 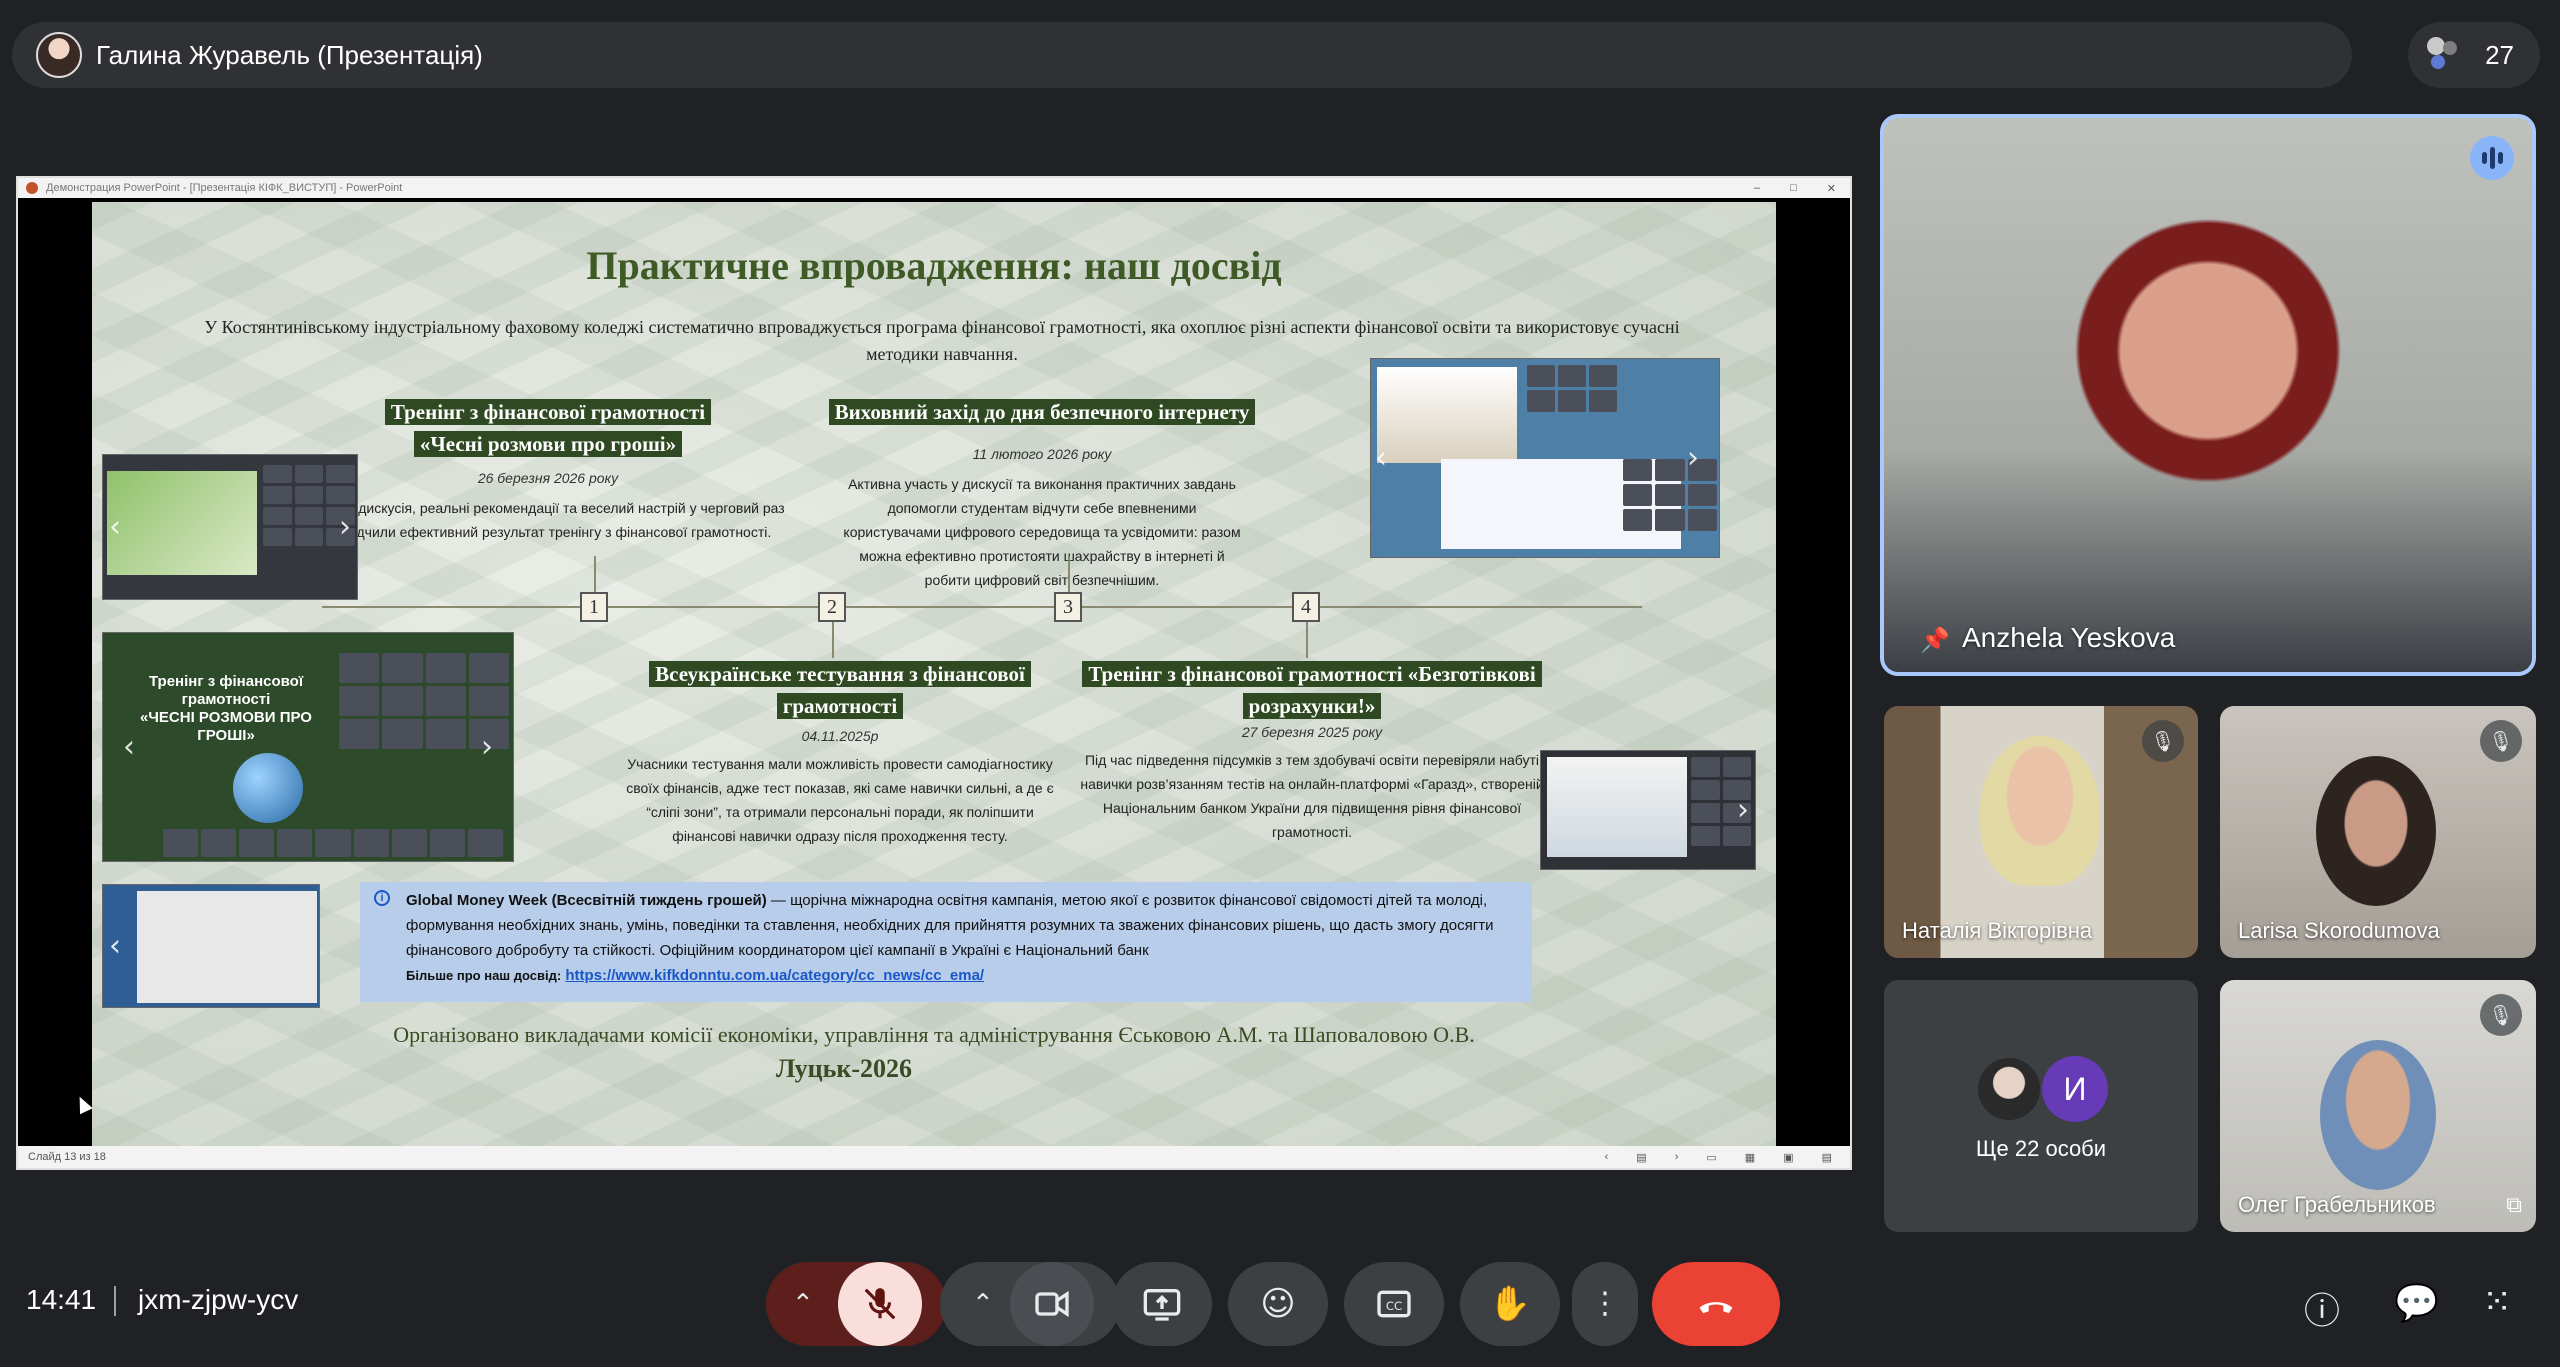 What do you see at coordinates (2339, 930) in the screenshot?
I see `participant-name-2: Larisa Skorodumova` at bounding box center [2339, 930].